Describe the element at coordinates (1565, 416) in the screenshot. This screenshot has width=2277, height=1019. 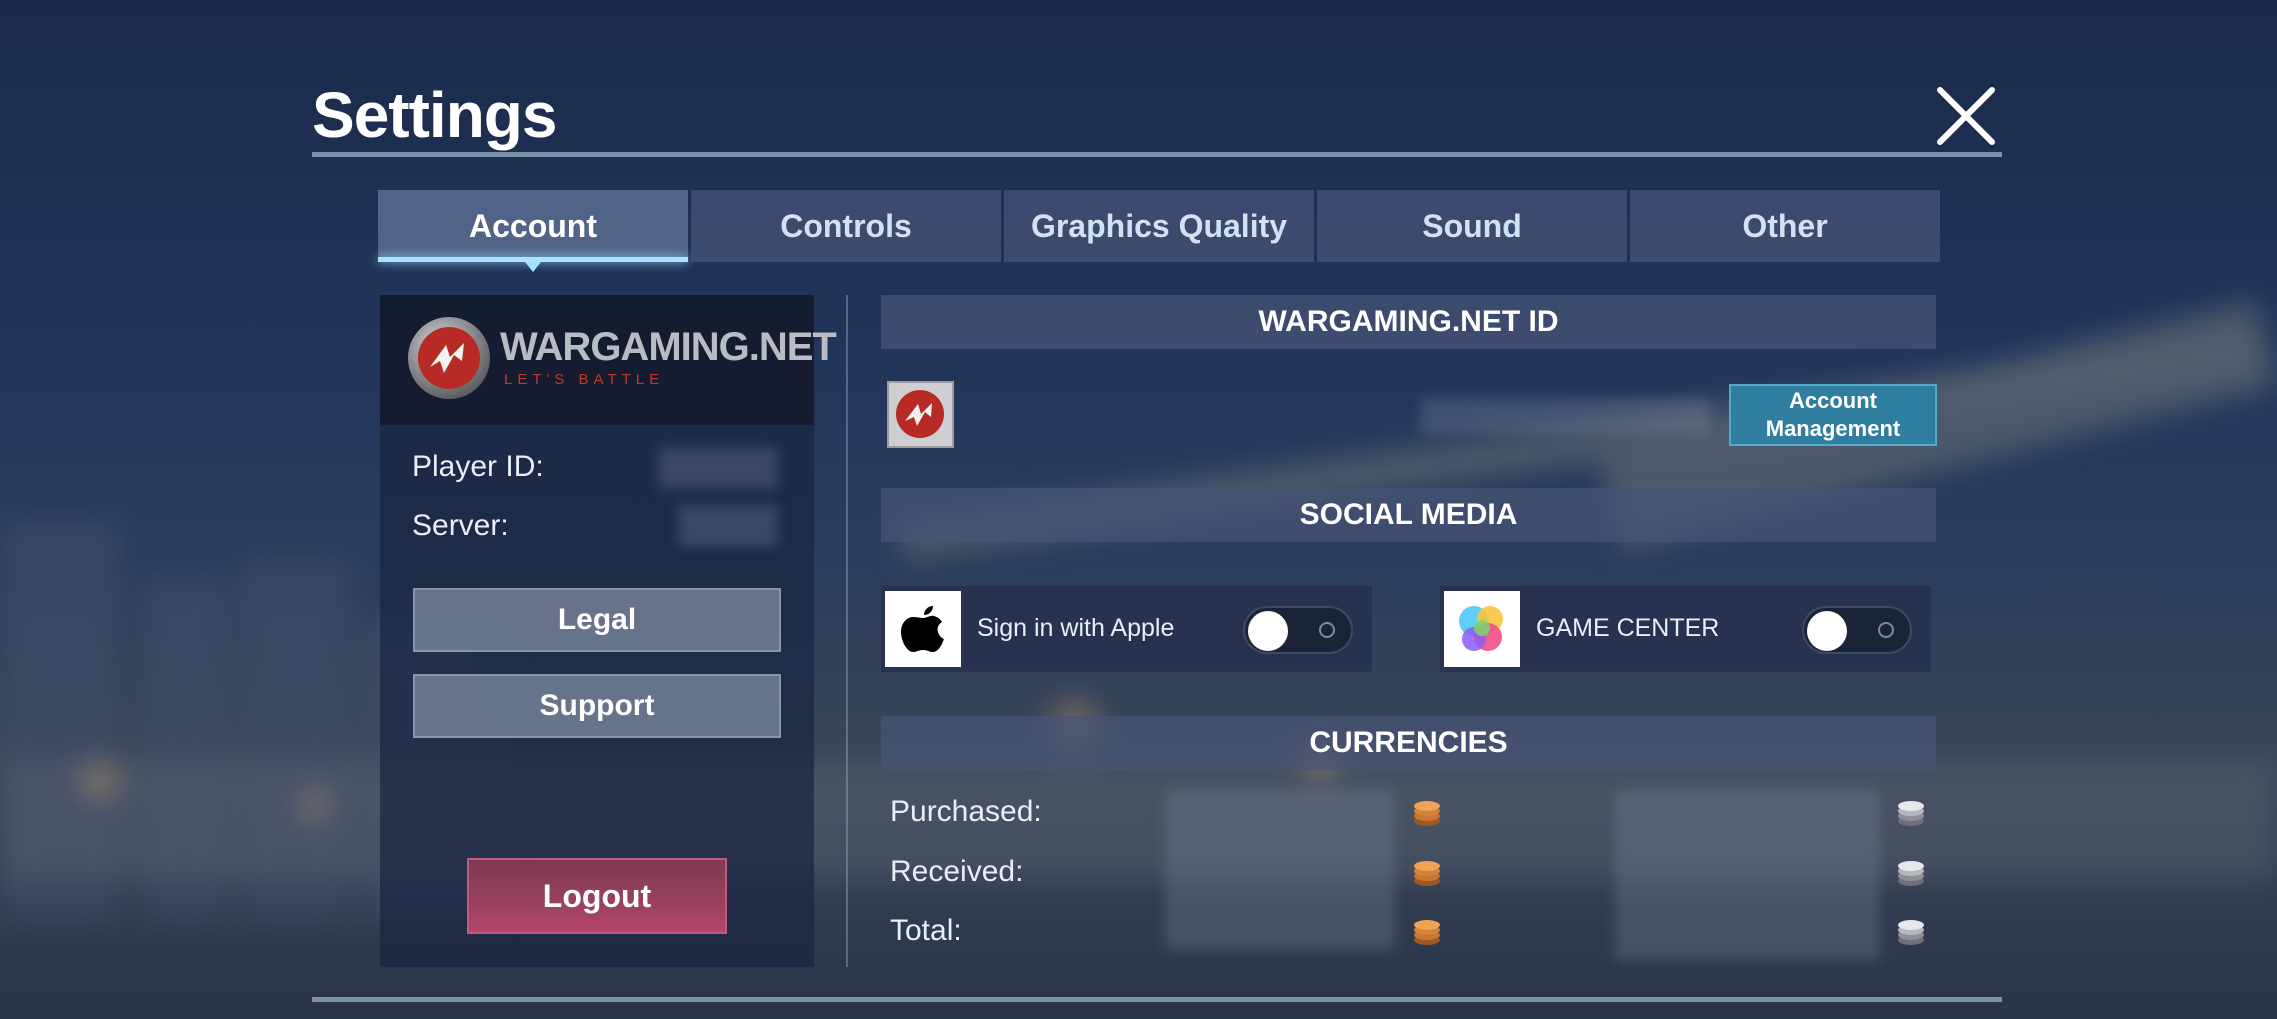
I see `wargaming-email-value` at that location.